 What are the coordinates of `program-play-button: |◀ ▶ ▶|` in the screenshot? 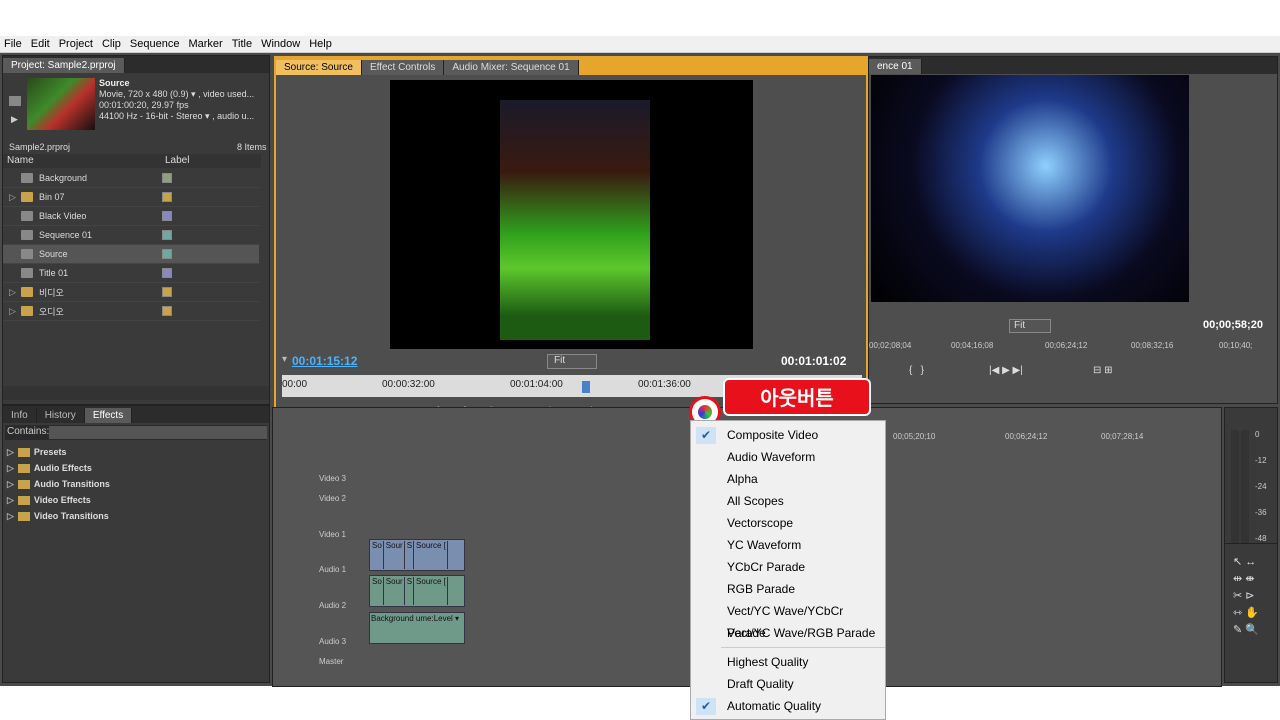 It's located at (1006, 370).